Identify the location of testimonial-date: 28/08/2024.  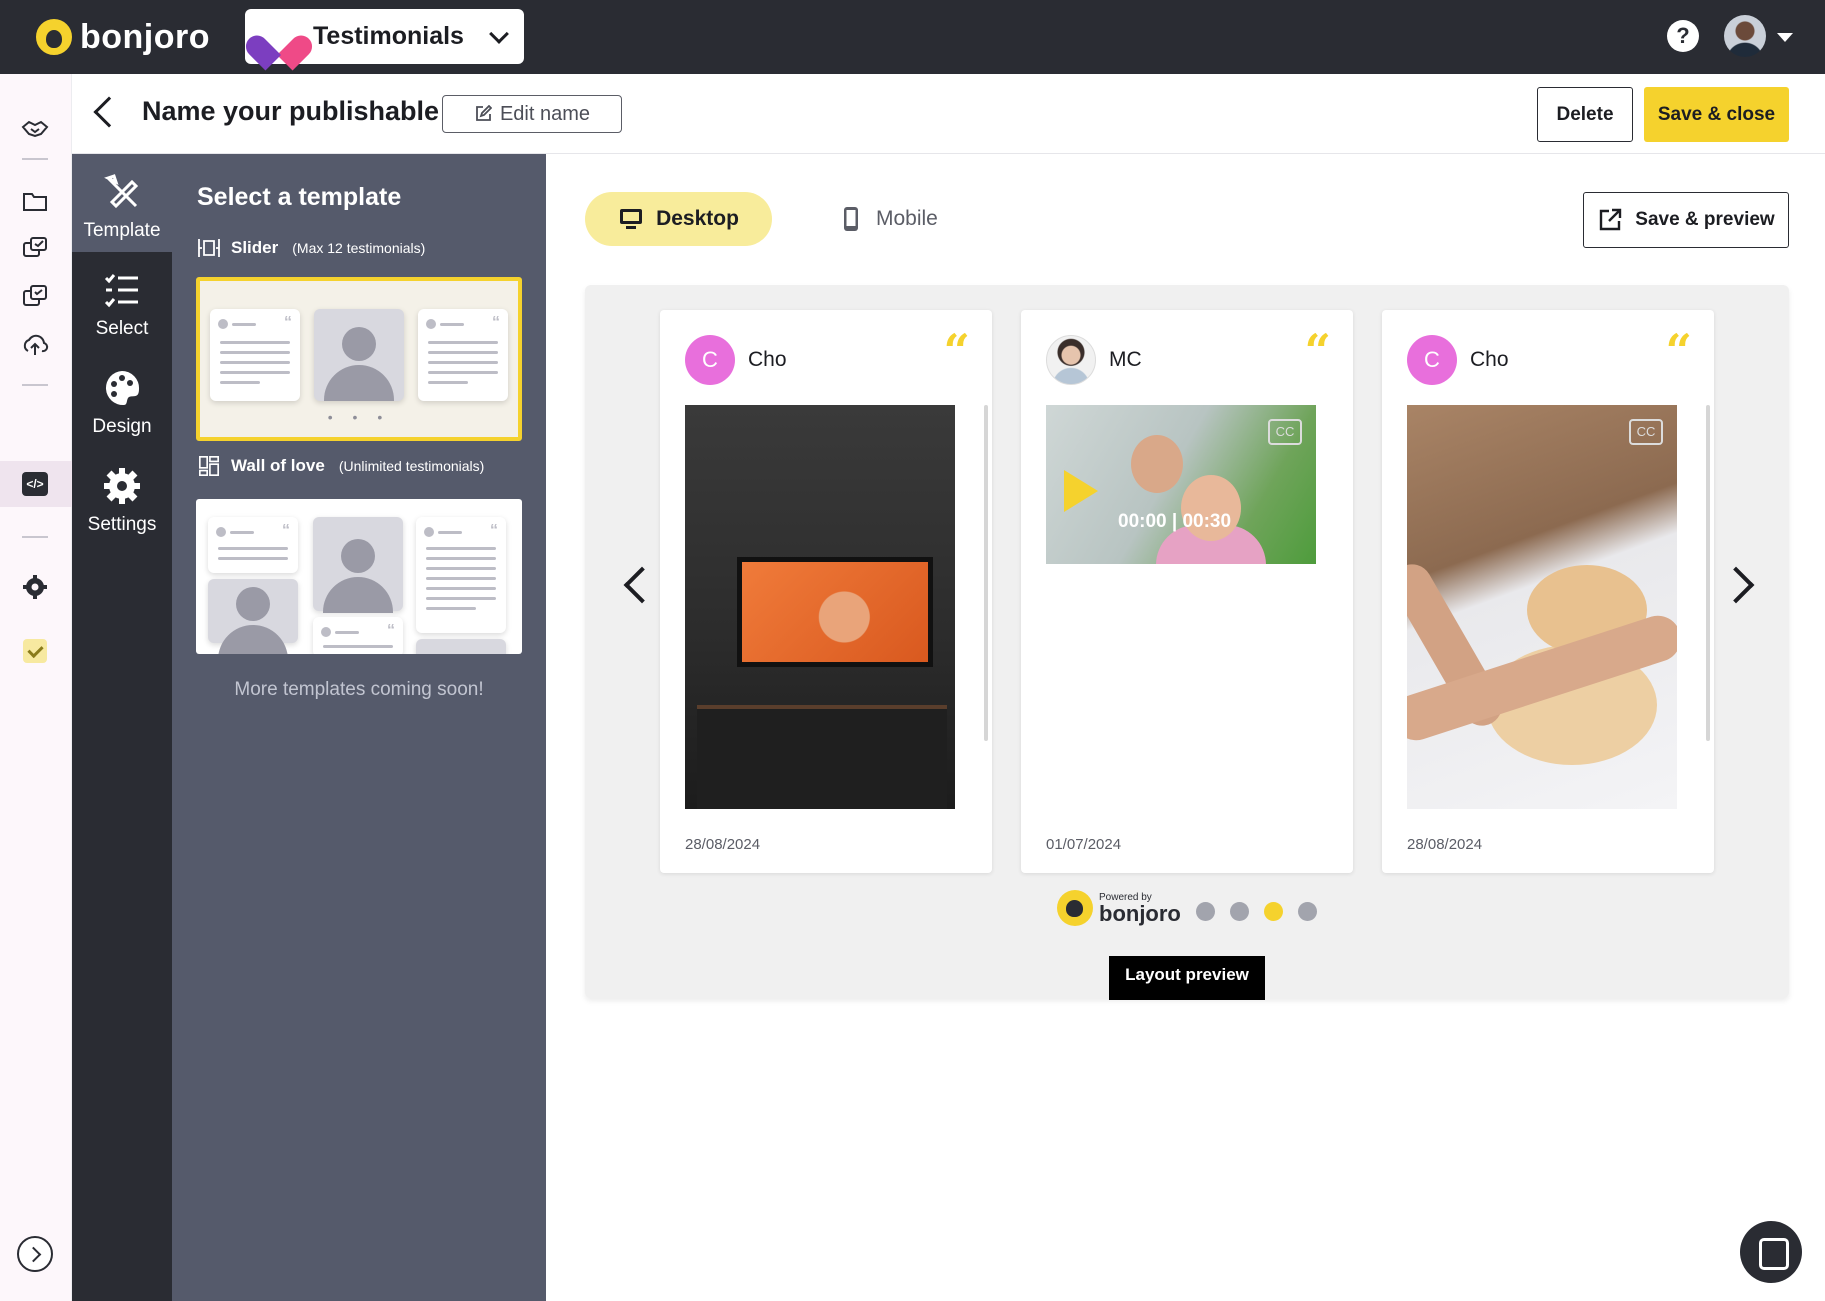
(723, 844).